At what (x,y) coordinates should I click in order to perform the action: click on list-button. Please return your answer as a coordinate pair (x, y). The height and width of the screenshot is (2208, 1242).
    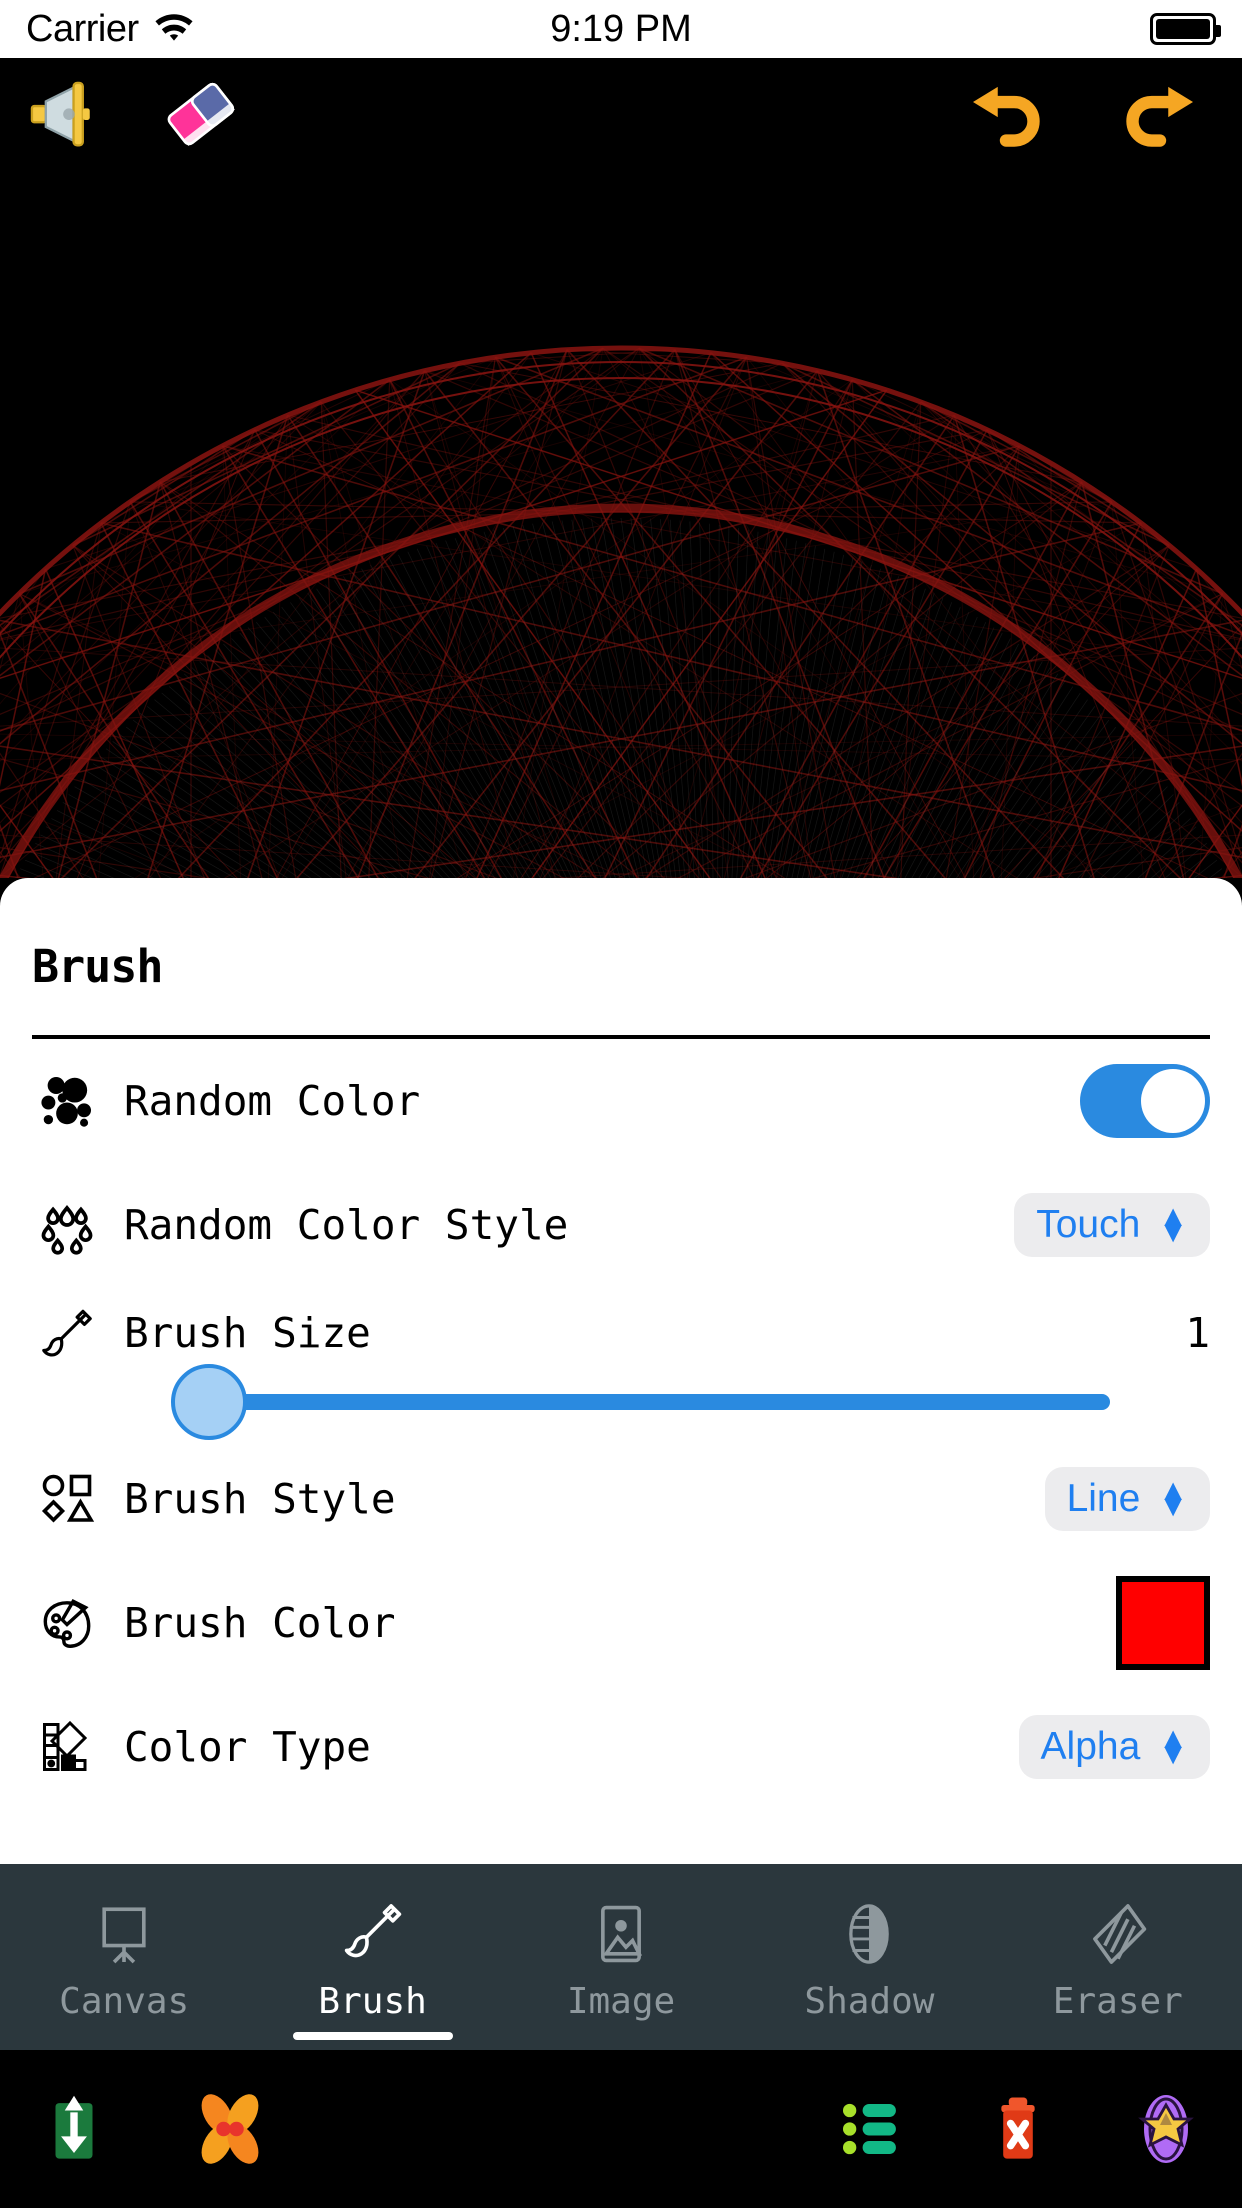
    Looking at the image, I should click on (870, 2129).